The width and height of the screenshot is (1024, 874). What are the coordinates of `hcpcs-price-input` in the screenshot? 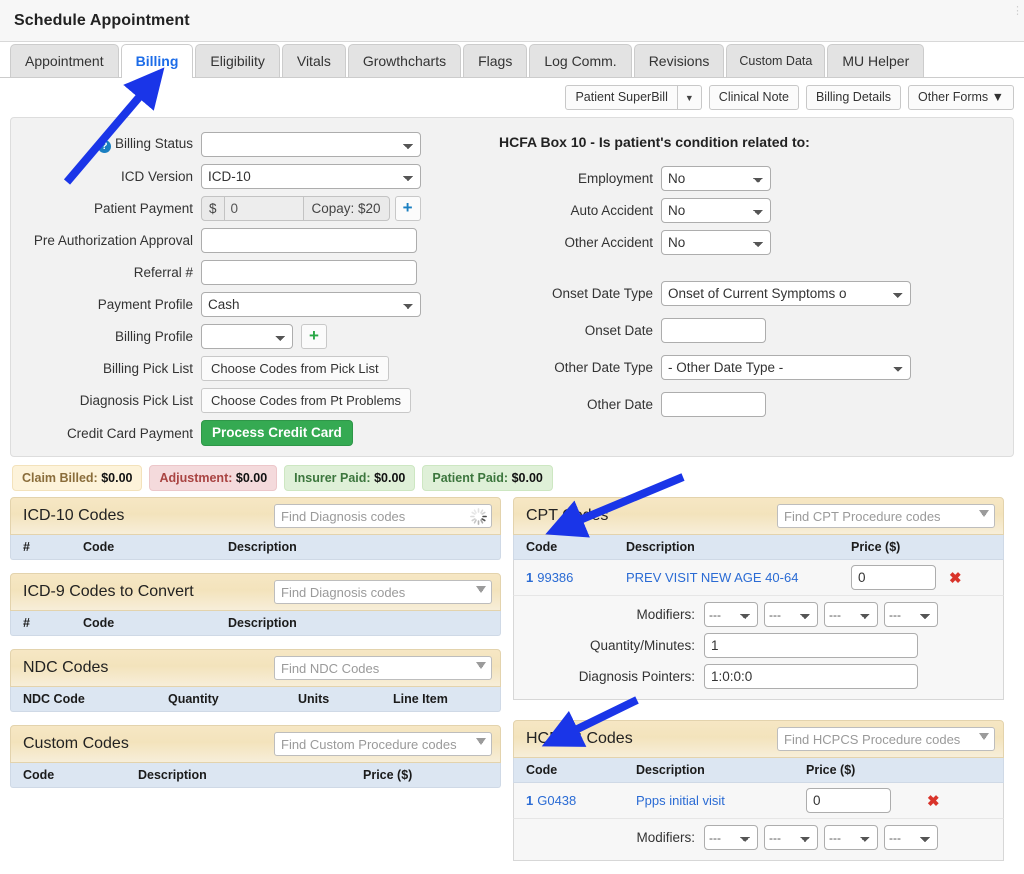 It's located at (848, 800).